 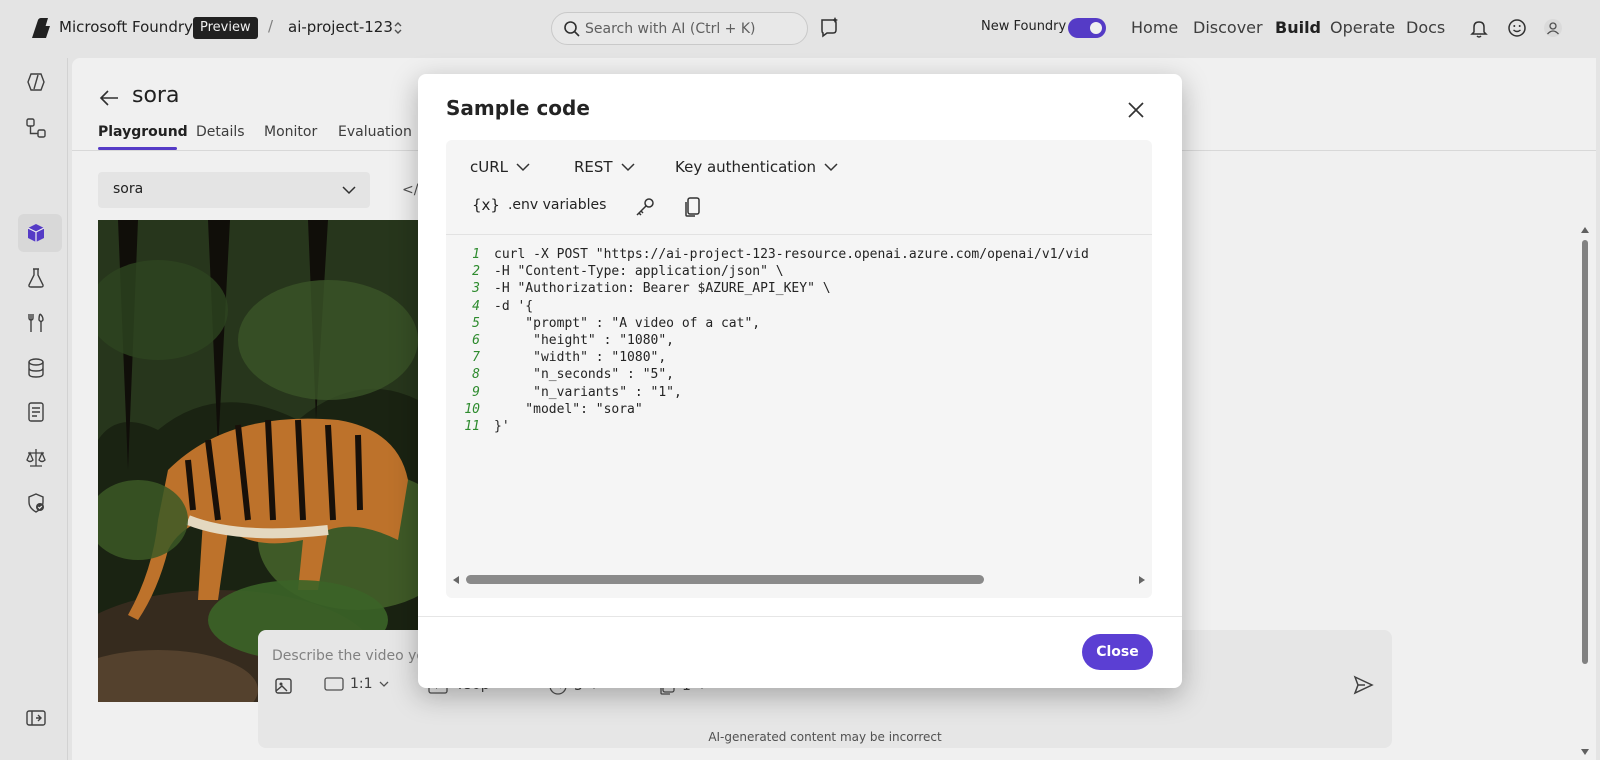 I want to click on line-content: -d '{, so click(x=514, y=306).